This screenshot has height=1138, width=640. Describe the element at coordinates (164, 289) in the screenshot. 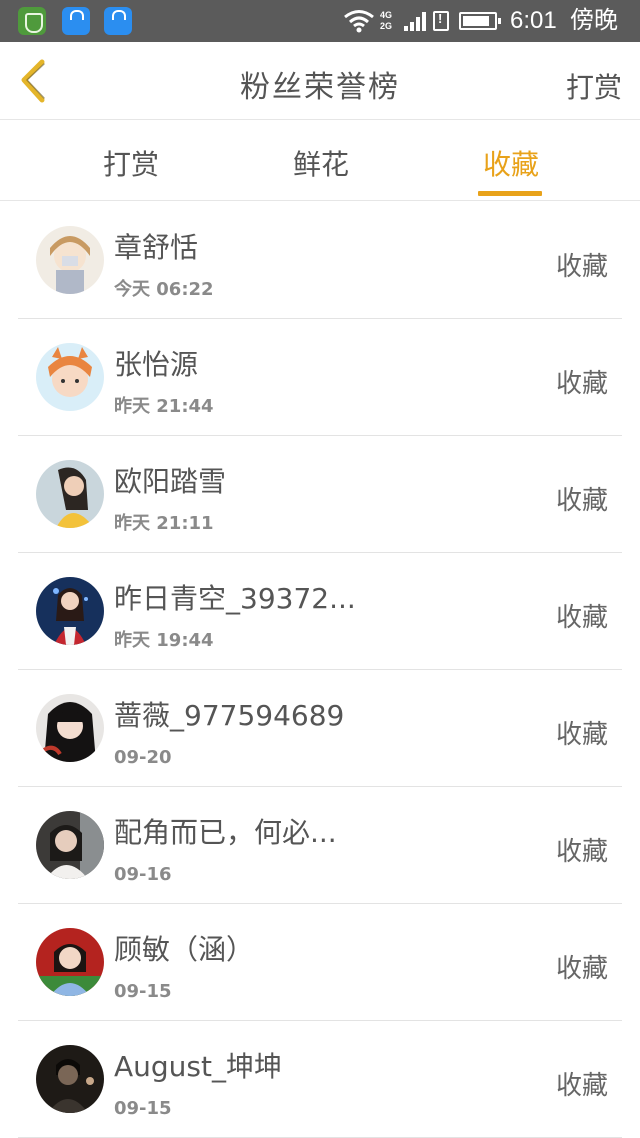

I see `fan-time: 今天 06:22` at that location.